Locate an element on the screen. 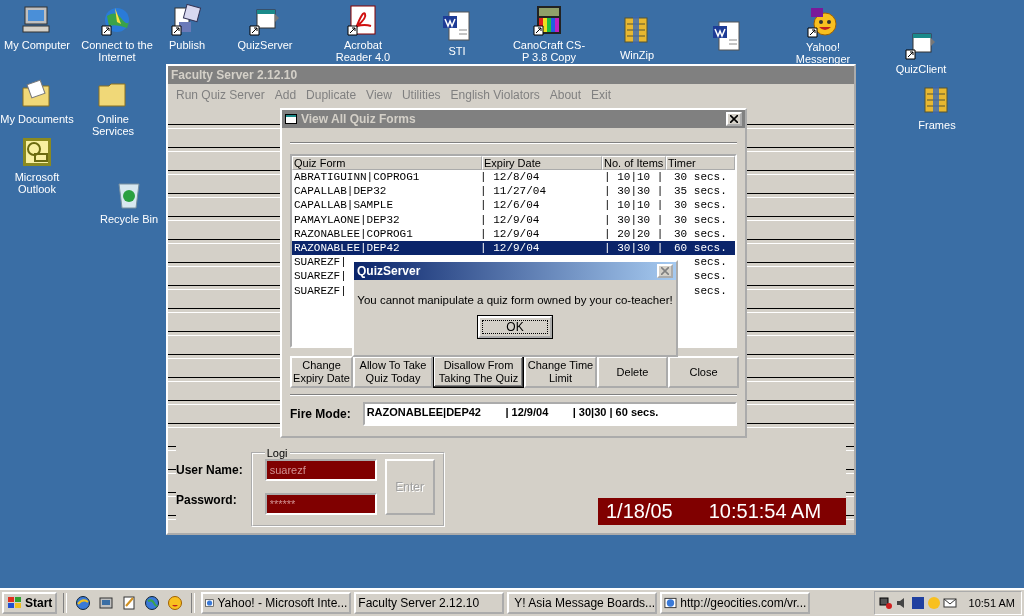  action-button: Allow To Take Quiz Today is located at coordinates (393, 372).